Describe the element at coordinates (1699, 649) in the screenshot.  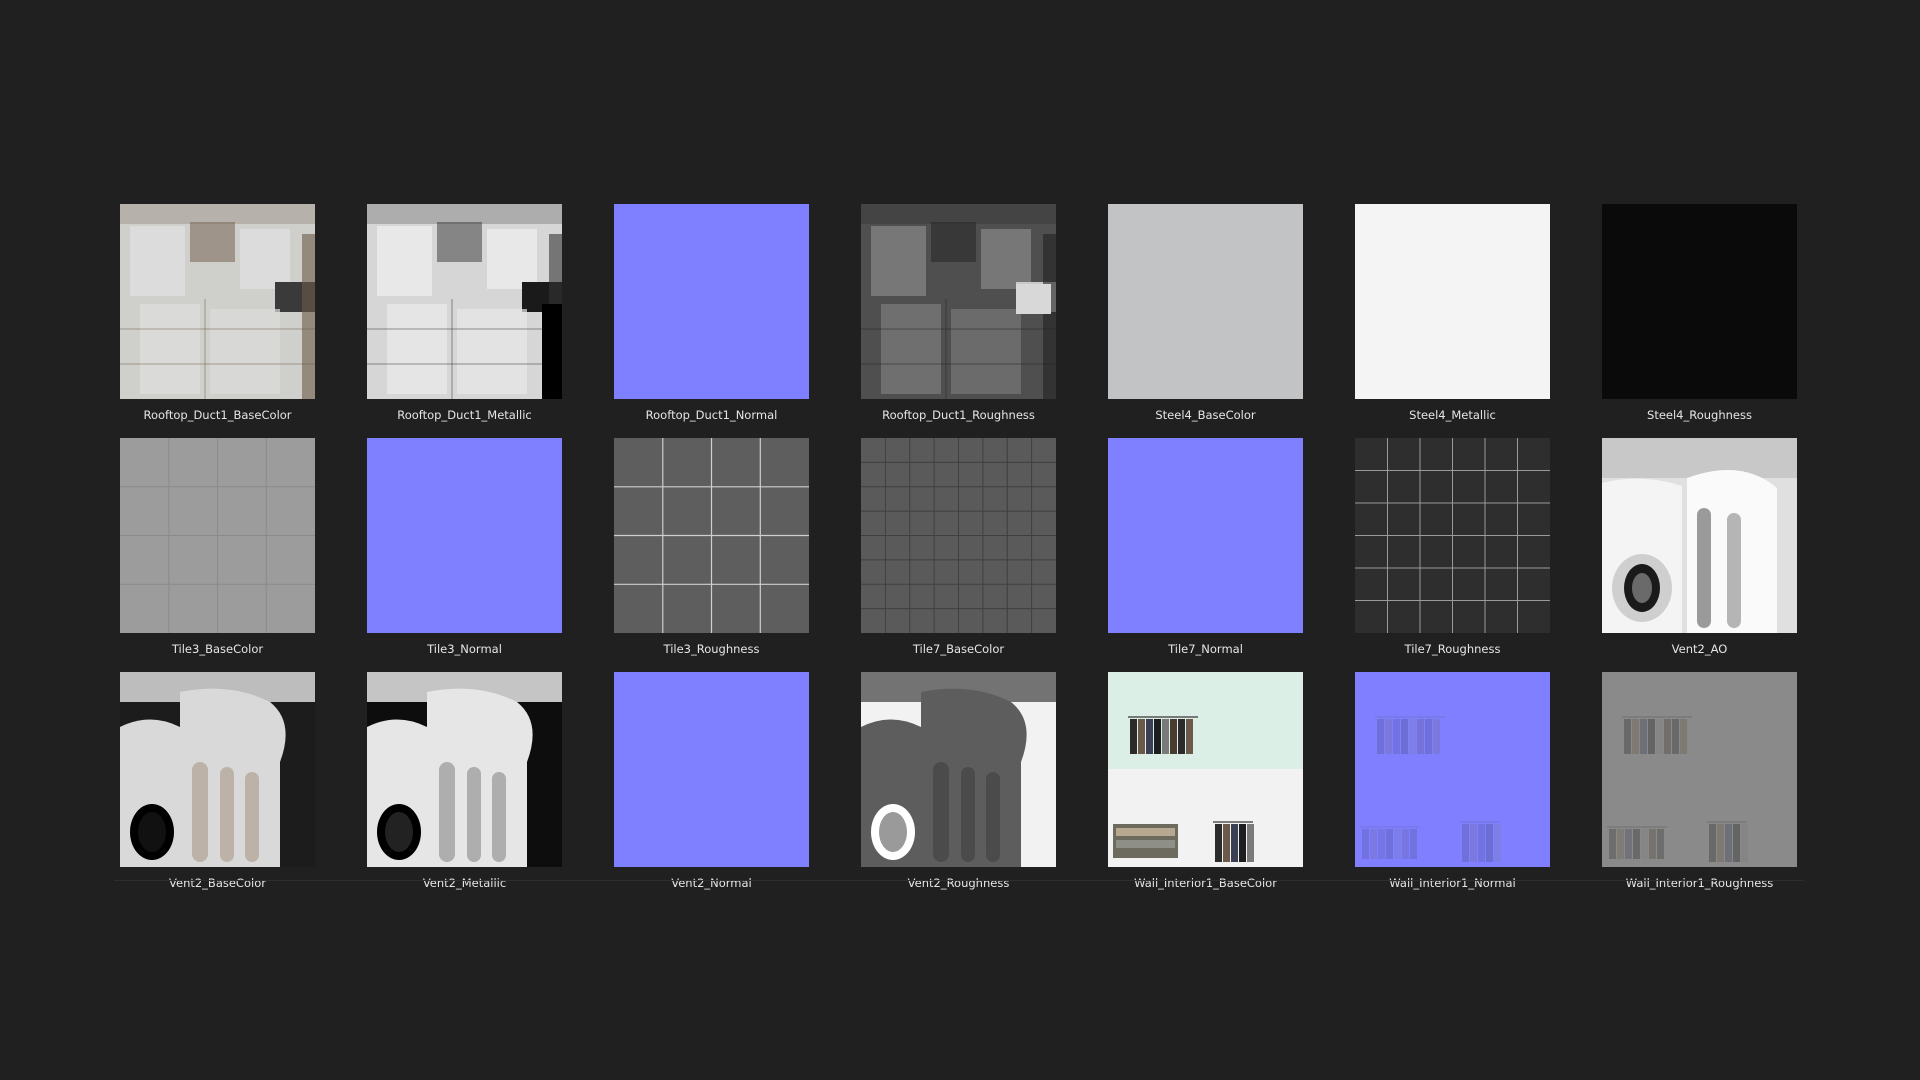
I see `texture-filename-label: Vent2_AO` at that location.